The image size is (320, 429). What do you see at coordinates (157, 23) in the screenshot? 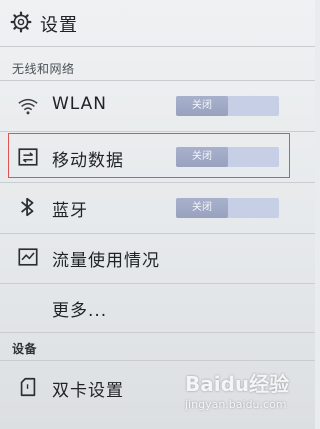
I see `settings-header: 设置` at bounding box center [157, 23].